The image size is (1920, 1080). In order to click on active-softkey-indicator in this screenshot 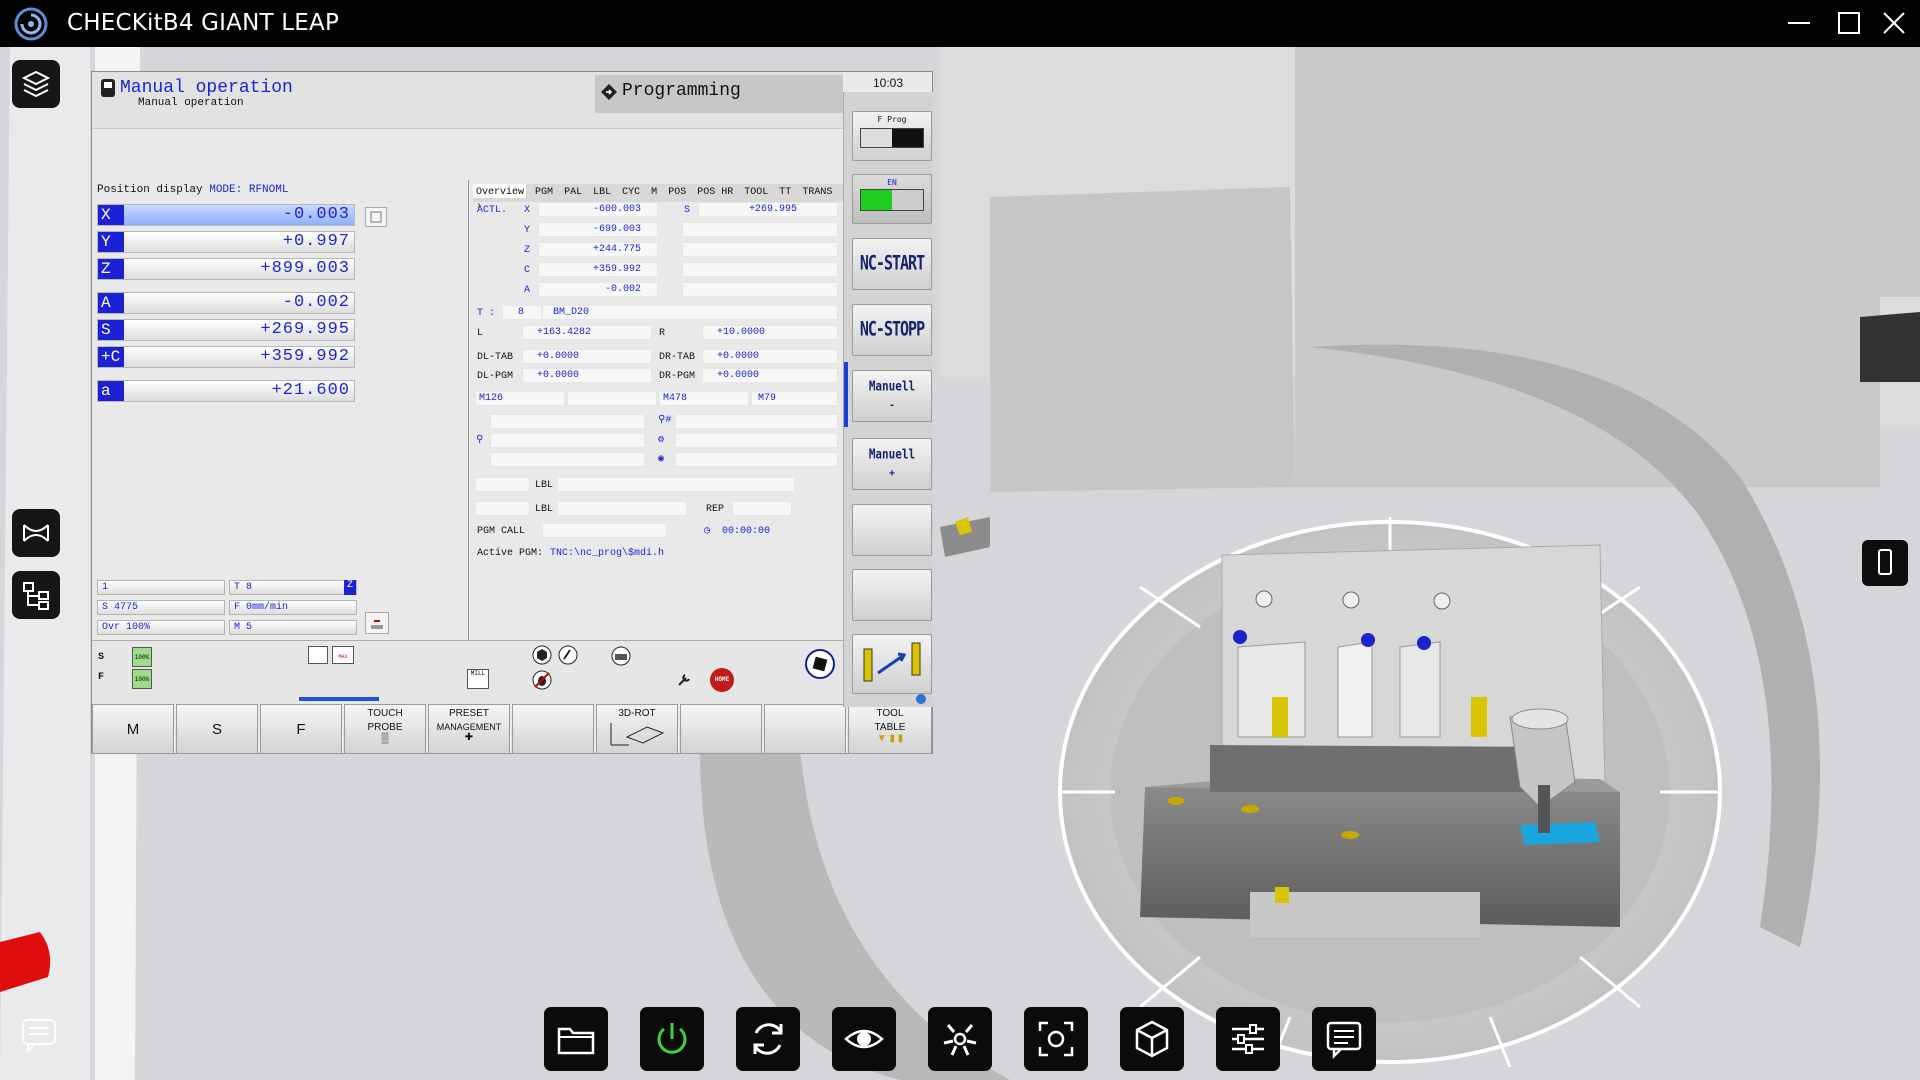, I will do `click(339, 699)`.